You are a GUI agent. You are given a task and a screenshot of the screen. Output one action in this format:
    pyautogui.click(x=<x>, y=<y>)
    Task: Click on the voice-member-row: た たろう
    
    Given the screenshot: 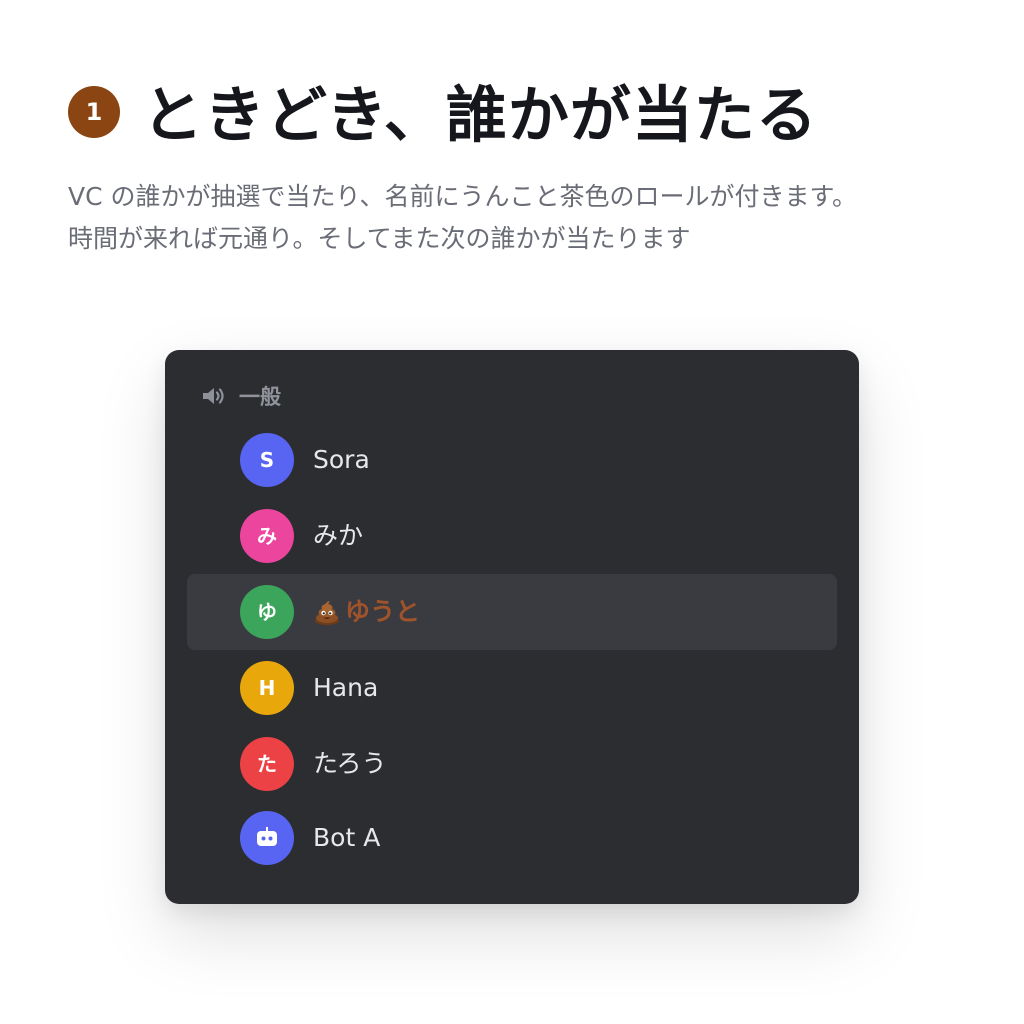 What is the action you would take?
    pyautogui.click(x=512, y=764)
    